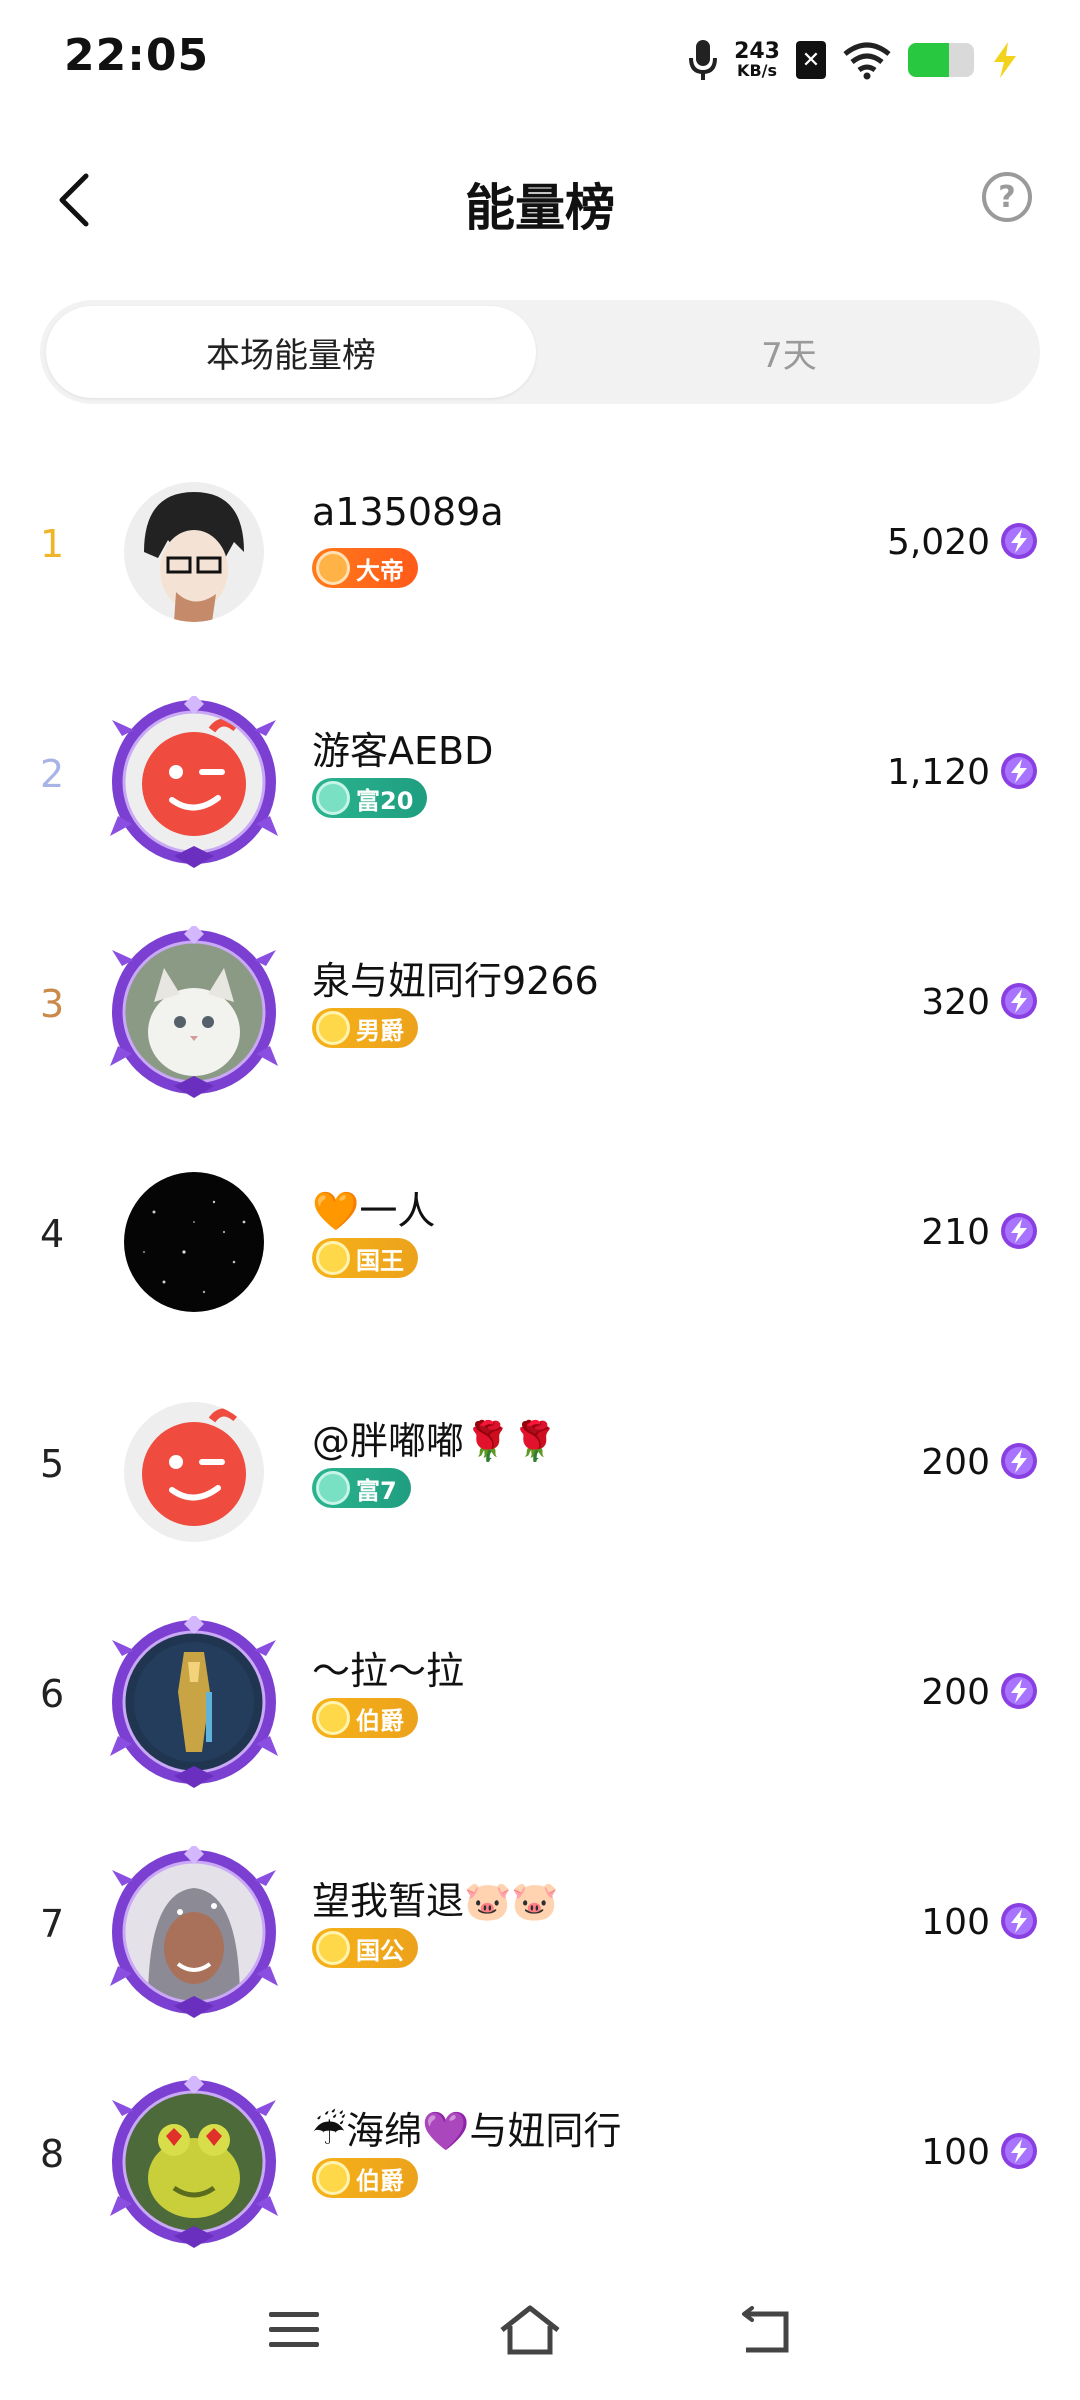 This screenshot has height=2400, width=1080. I want to click on ranking-row: 4 🧡一人国王 210, so click(540, 1235).